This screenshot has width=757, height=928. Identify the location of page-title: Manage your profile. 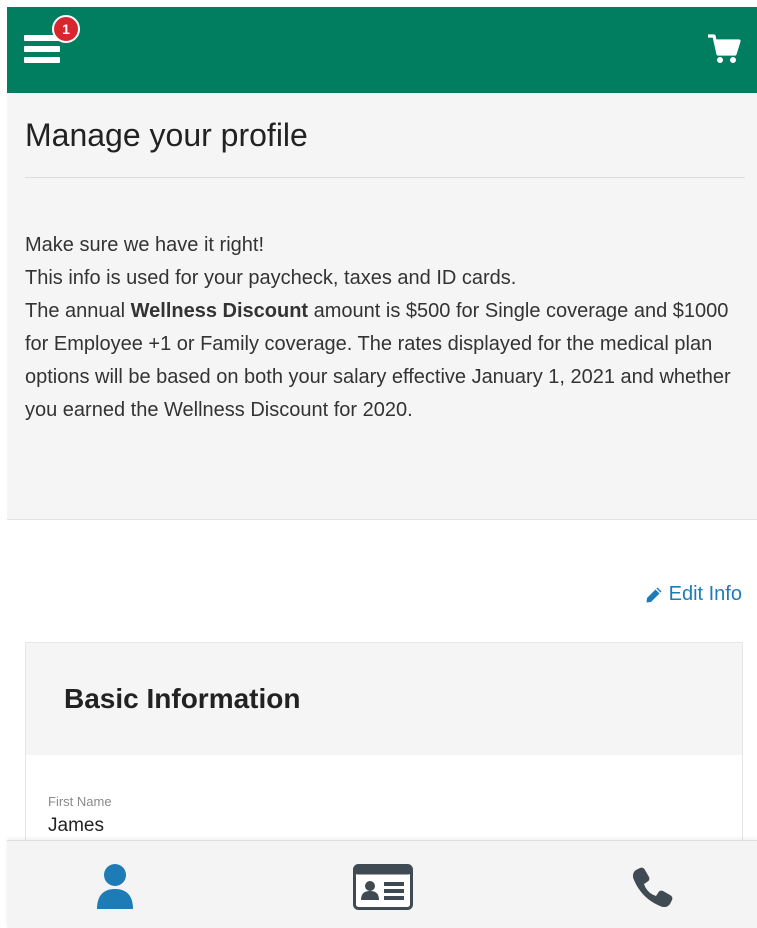
(166, 135).